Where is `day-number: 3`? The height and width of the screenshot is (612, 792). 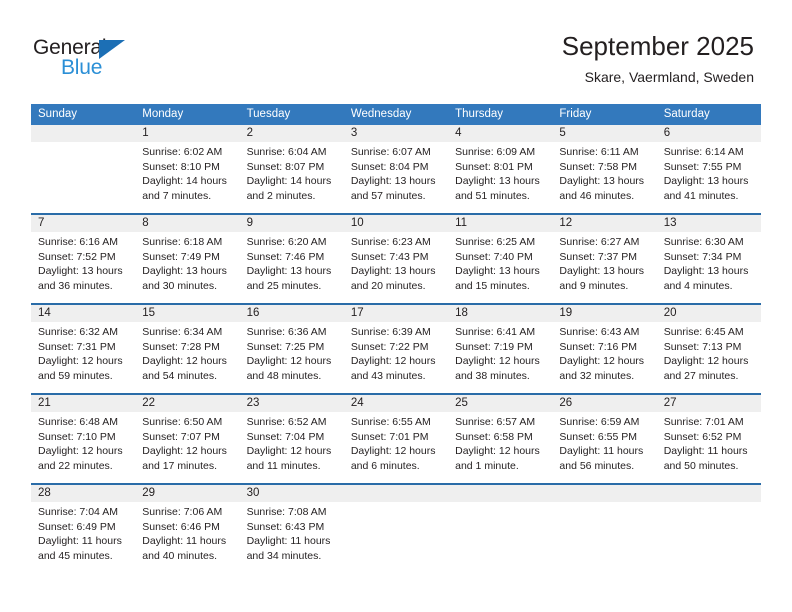 day-number: 3 is located at coordinates (396, 133).